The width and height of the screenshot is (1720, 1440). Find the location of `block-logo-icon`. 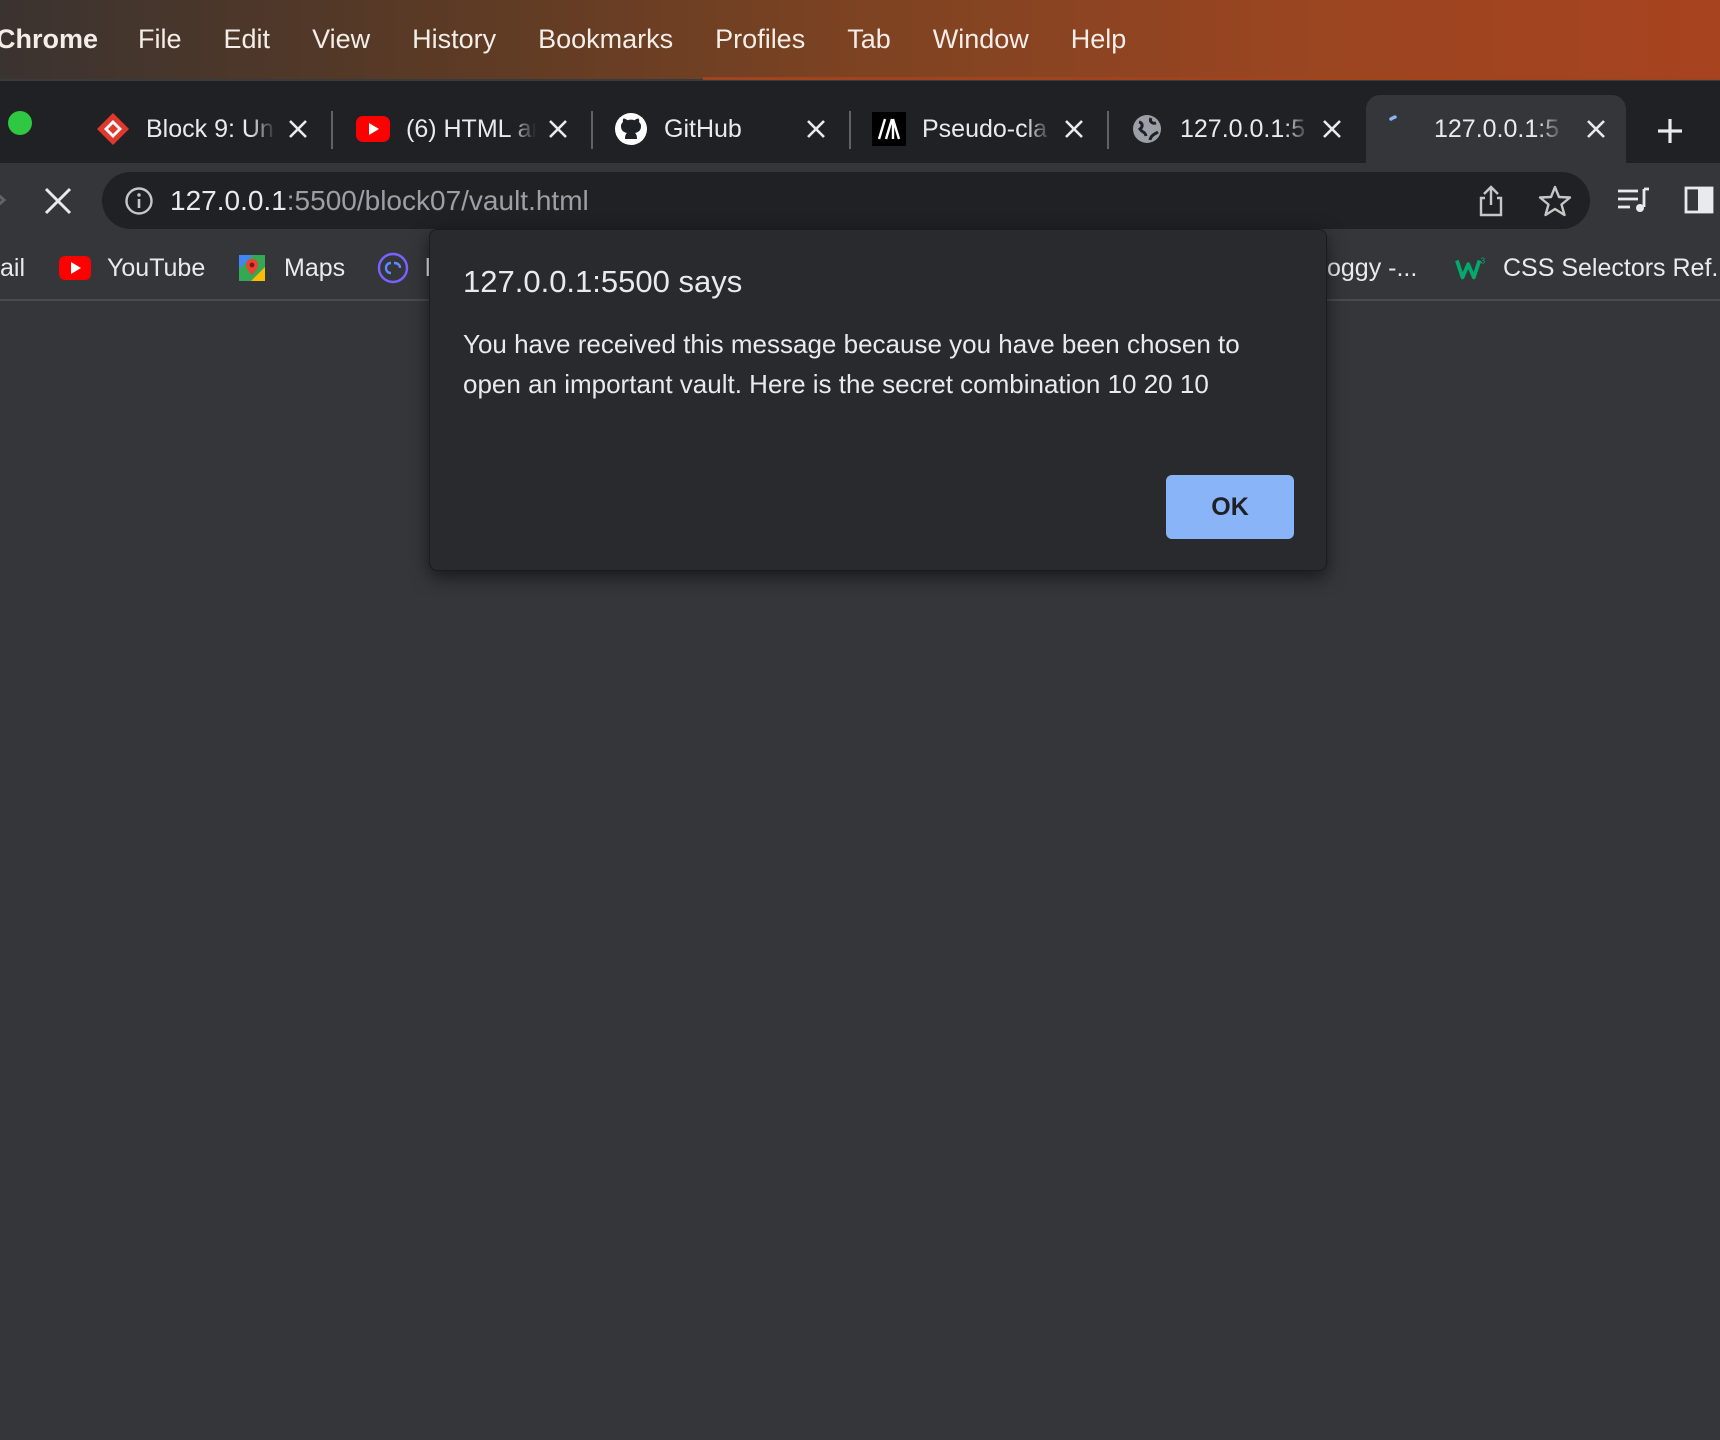

block-logo-icon is located at coordinates (113, 129).